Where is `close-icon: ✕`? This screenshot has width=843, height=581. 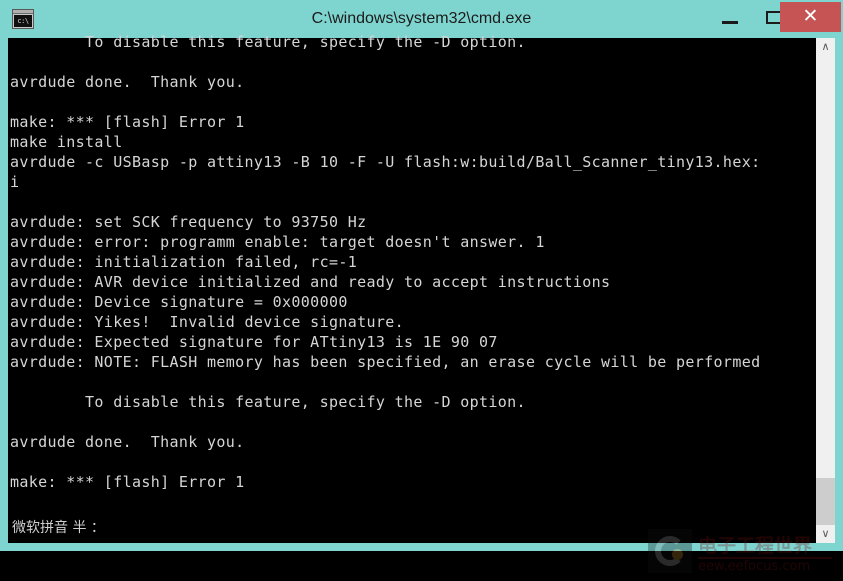
close-icon: ✕ is located at coordinates (810, 16).